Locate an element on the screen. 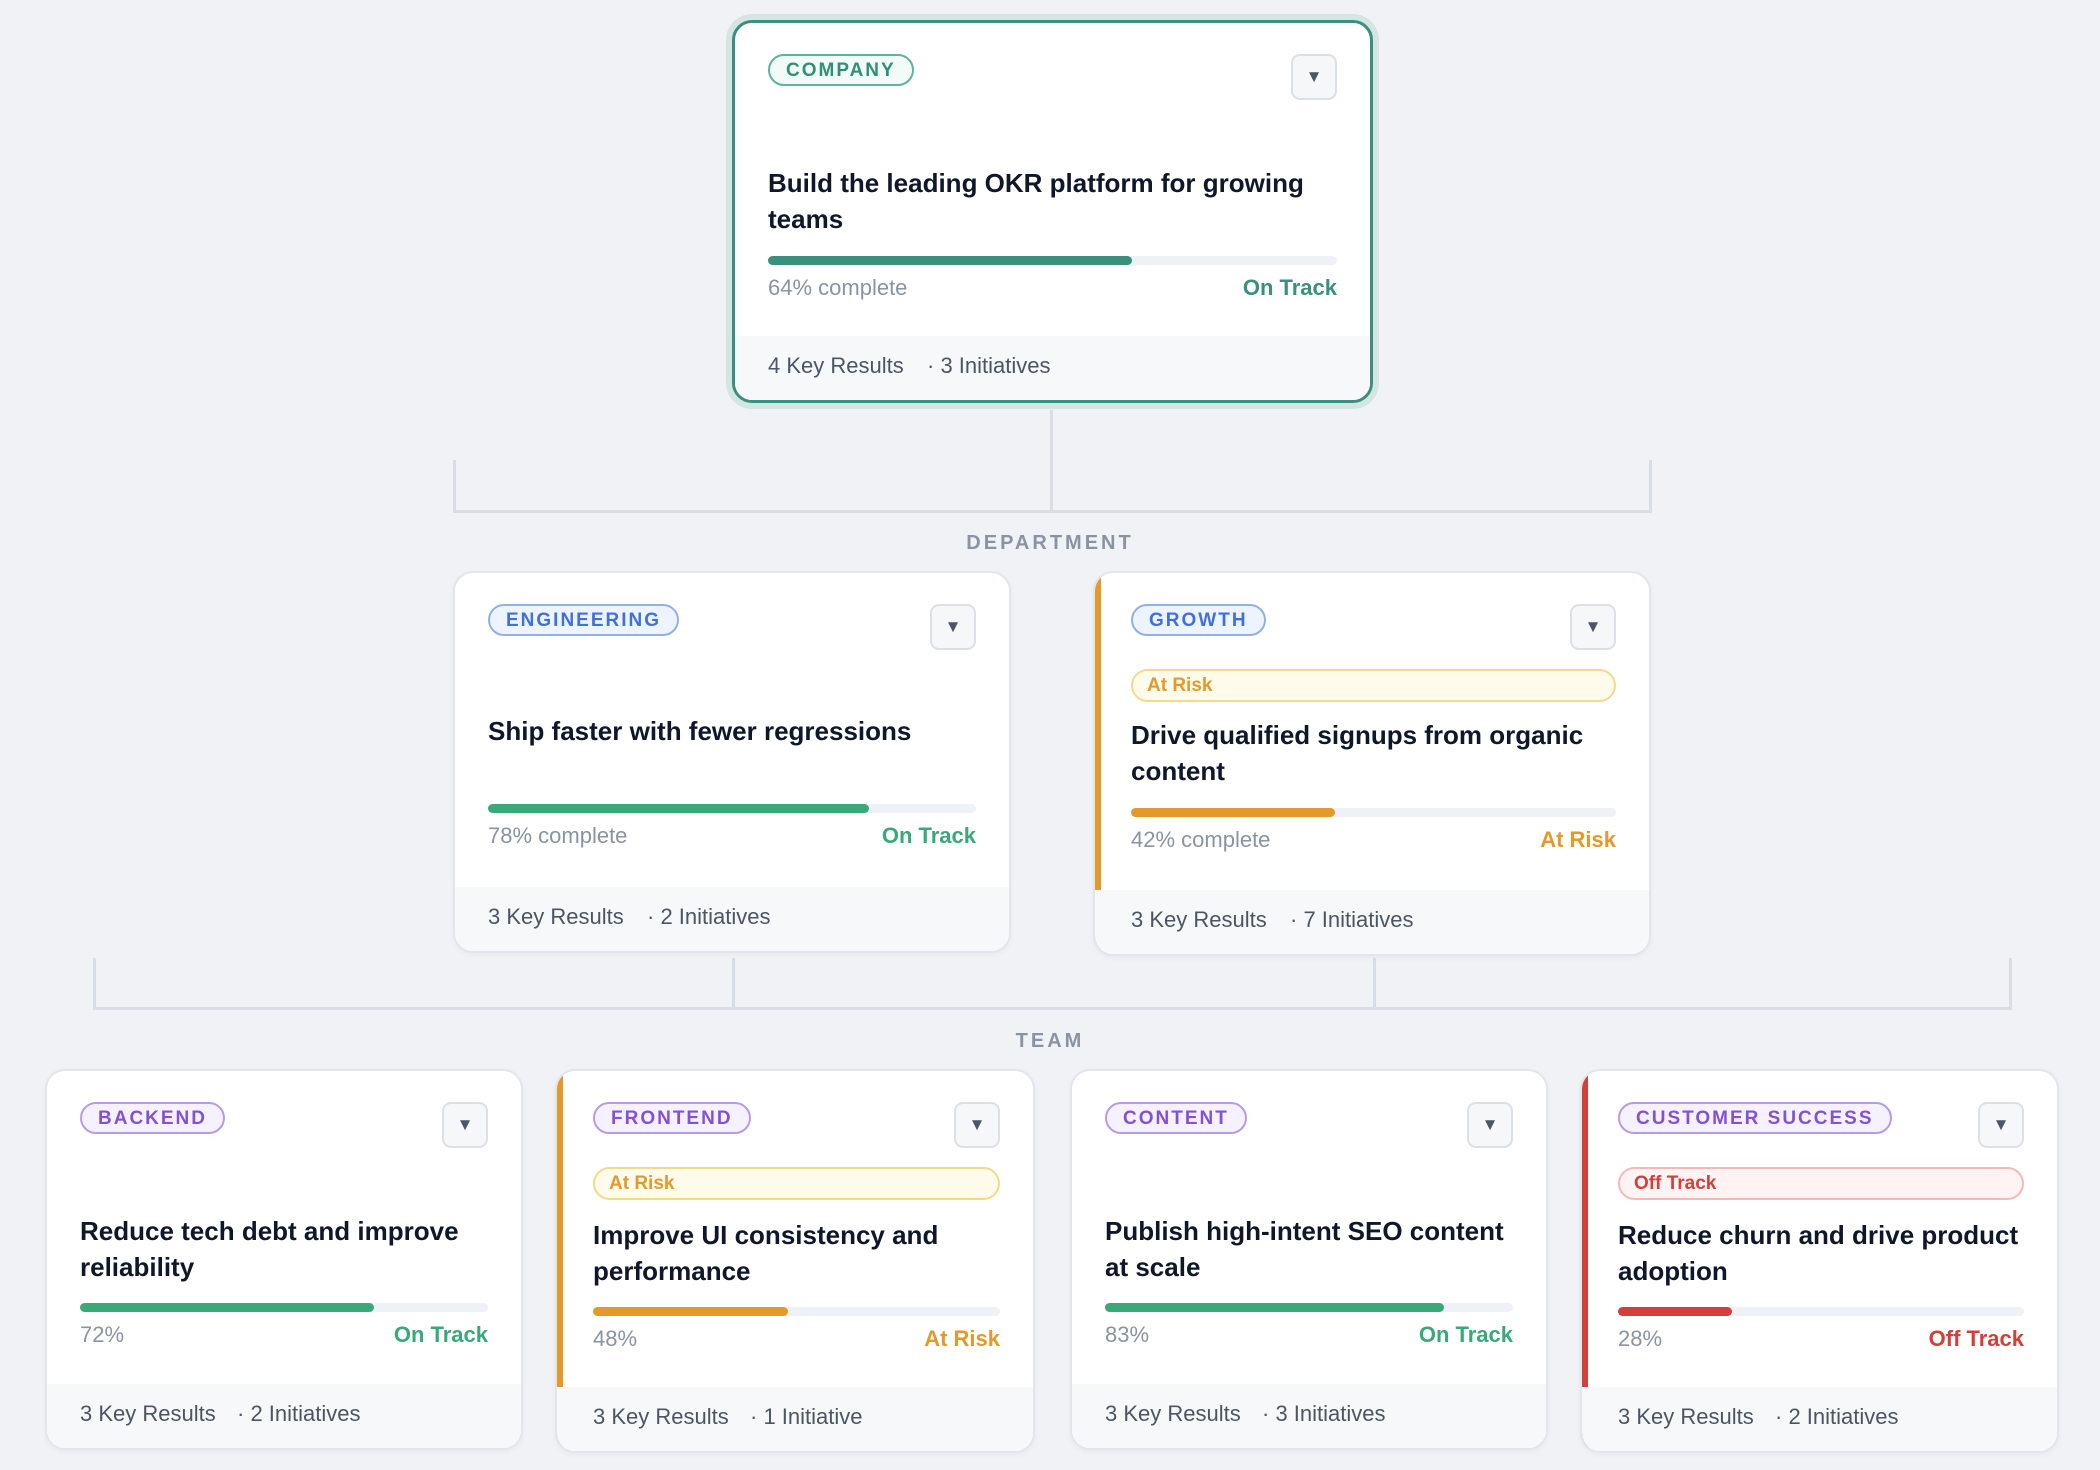 The height and width of the screenshot is (1470, 2100). objective-title: Reduce tech debt and improve reliability is located at coordinates (269, 1249).